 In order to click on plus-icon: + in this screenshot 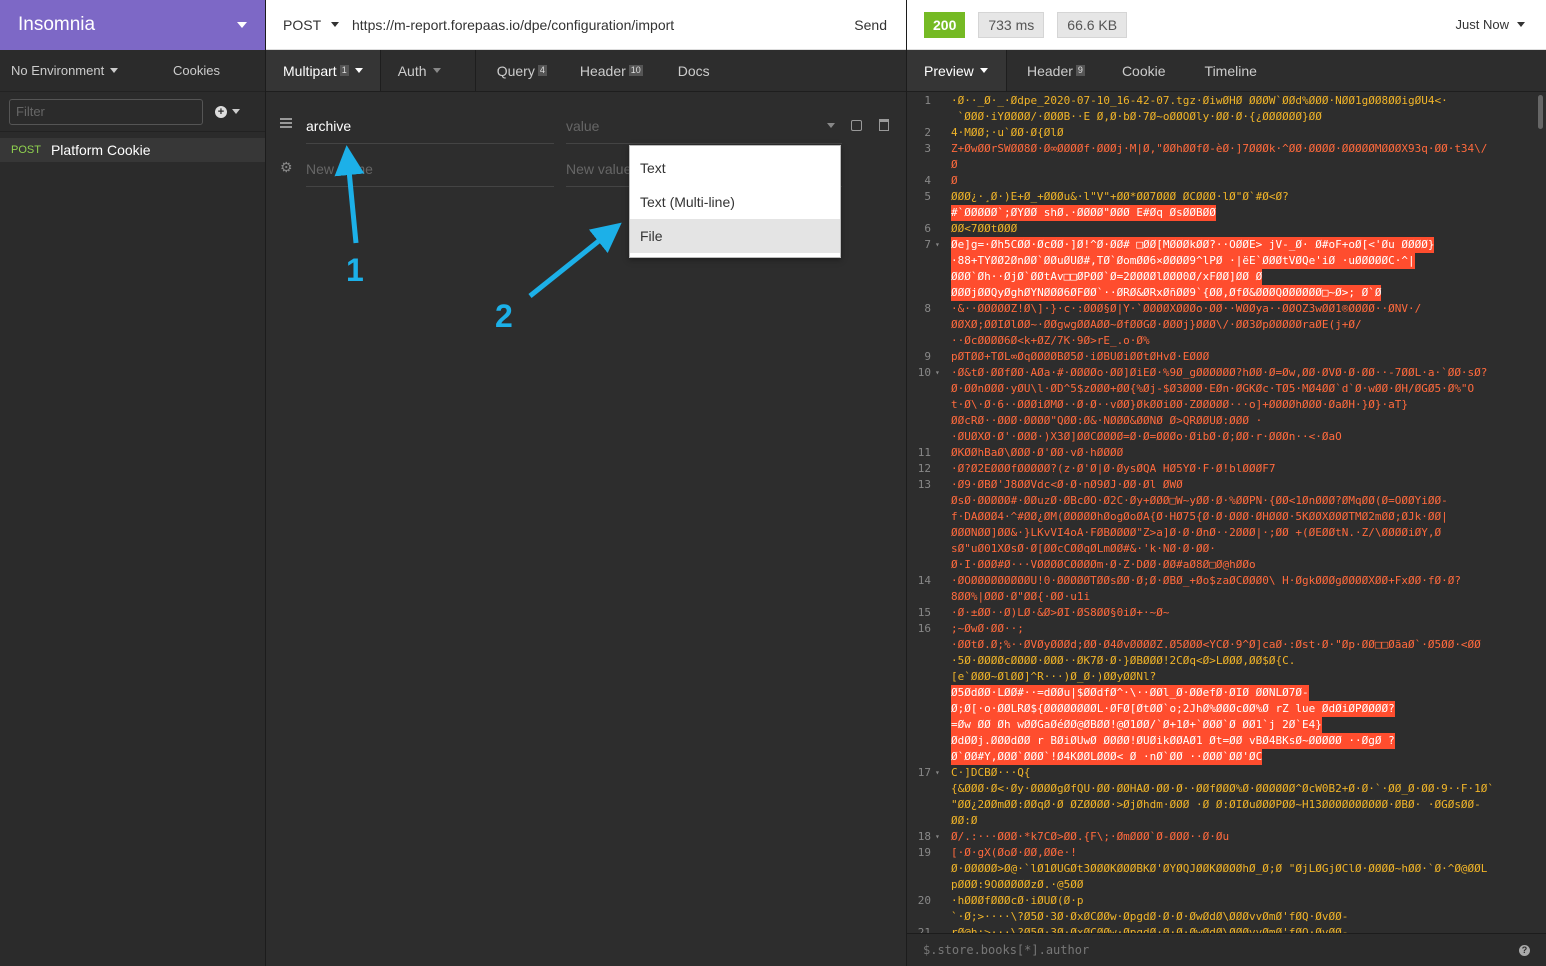, I will do `click(221, 111)`.